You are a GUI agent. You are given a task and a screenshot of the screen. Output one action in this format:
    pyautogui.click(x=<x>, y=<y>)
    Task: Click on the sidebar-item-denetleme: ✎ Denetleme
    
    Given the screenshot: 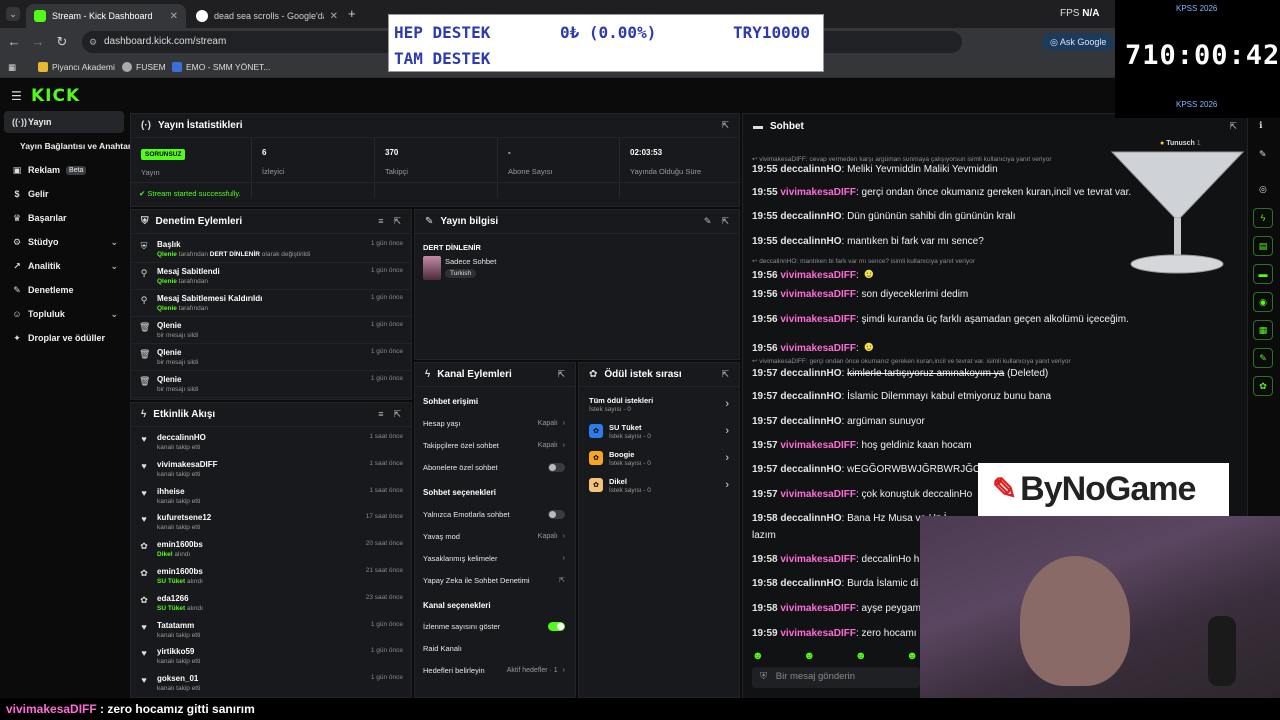 What is the action you would take?
    pyautogui.click(x=64, y=290)
    